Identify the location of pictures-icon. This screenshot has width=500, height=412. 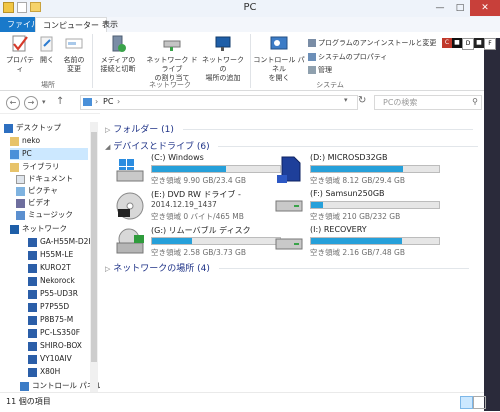
(20, 191).